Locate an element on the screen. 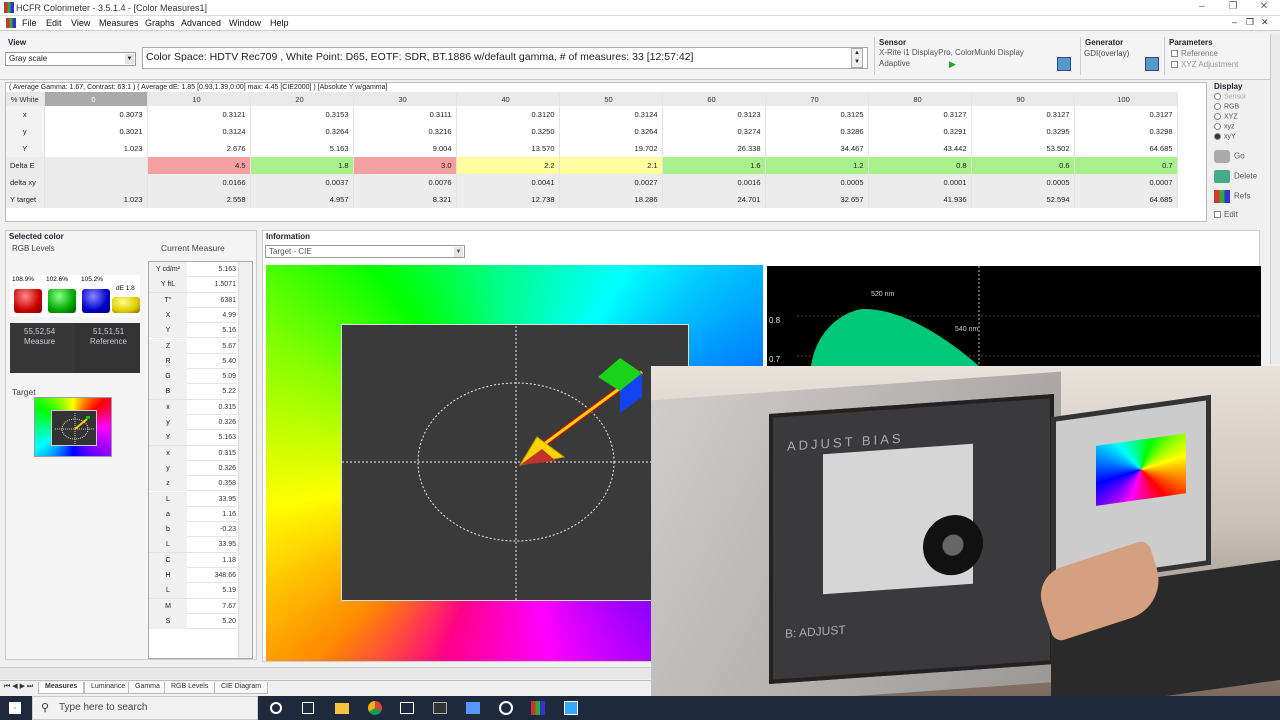  table-cell: 0.3295 is located at coordinates (1023, 131).